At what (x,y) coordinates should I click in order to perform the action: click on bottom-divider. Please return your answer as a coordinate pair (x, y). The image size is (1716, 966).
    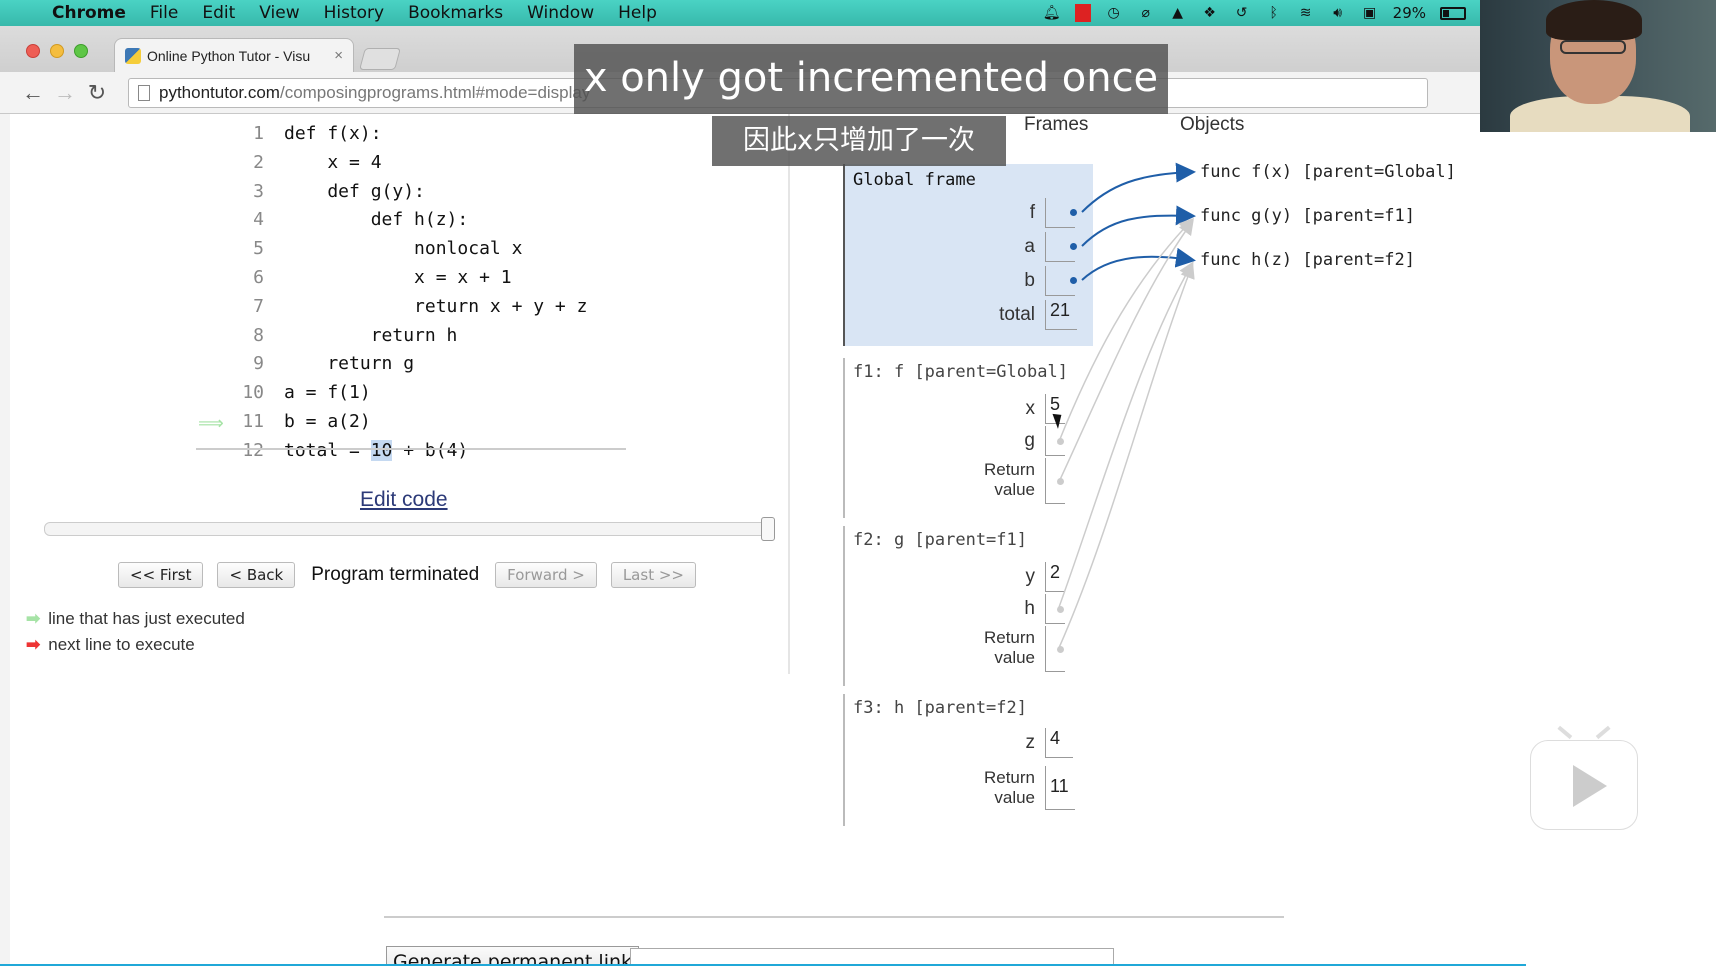
    Looking at the image, I should click on (834, 917).